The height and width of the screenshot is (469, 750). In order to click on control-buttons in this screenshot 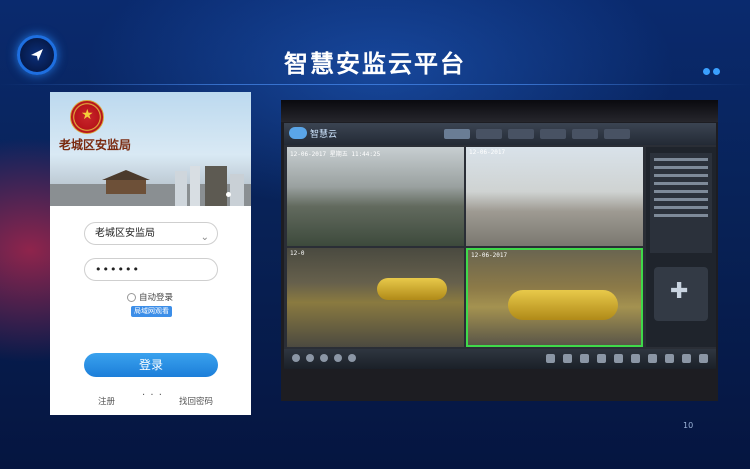, I will do `click(627, 358)`.